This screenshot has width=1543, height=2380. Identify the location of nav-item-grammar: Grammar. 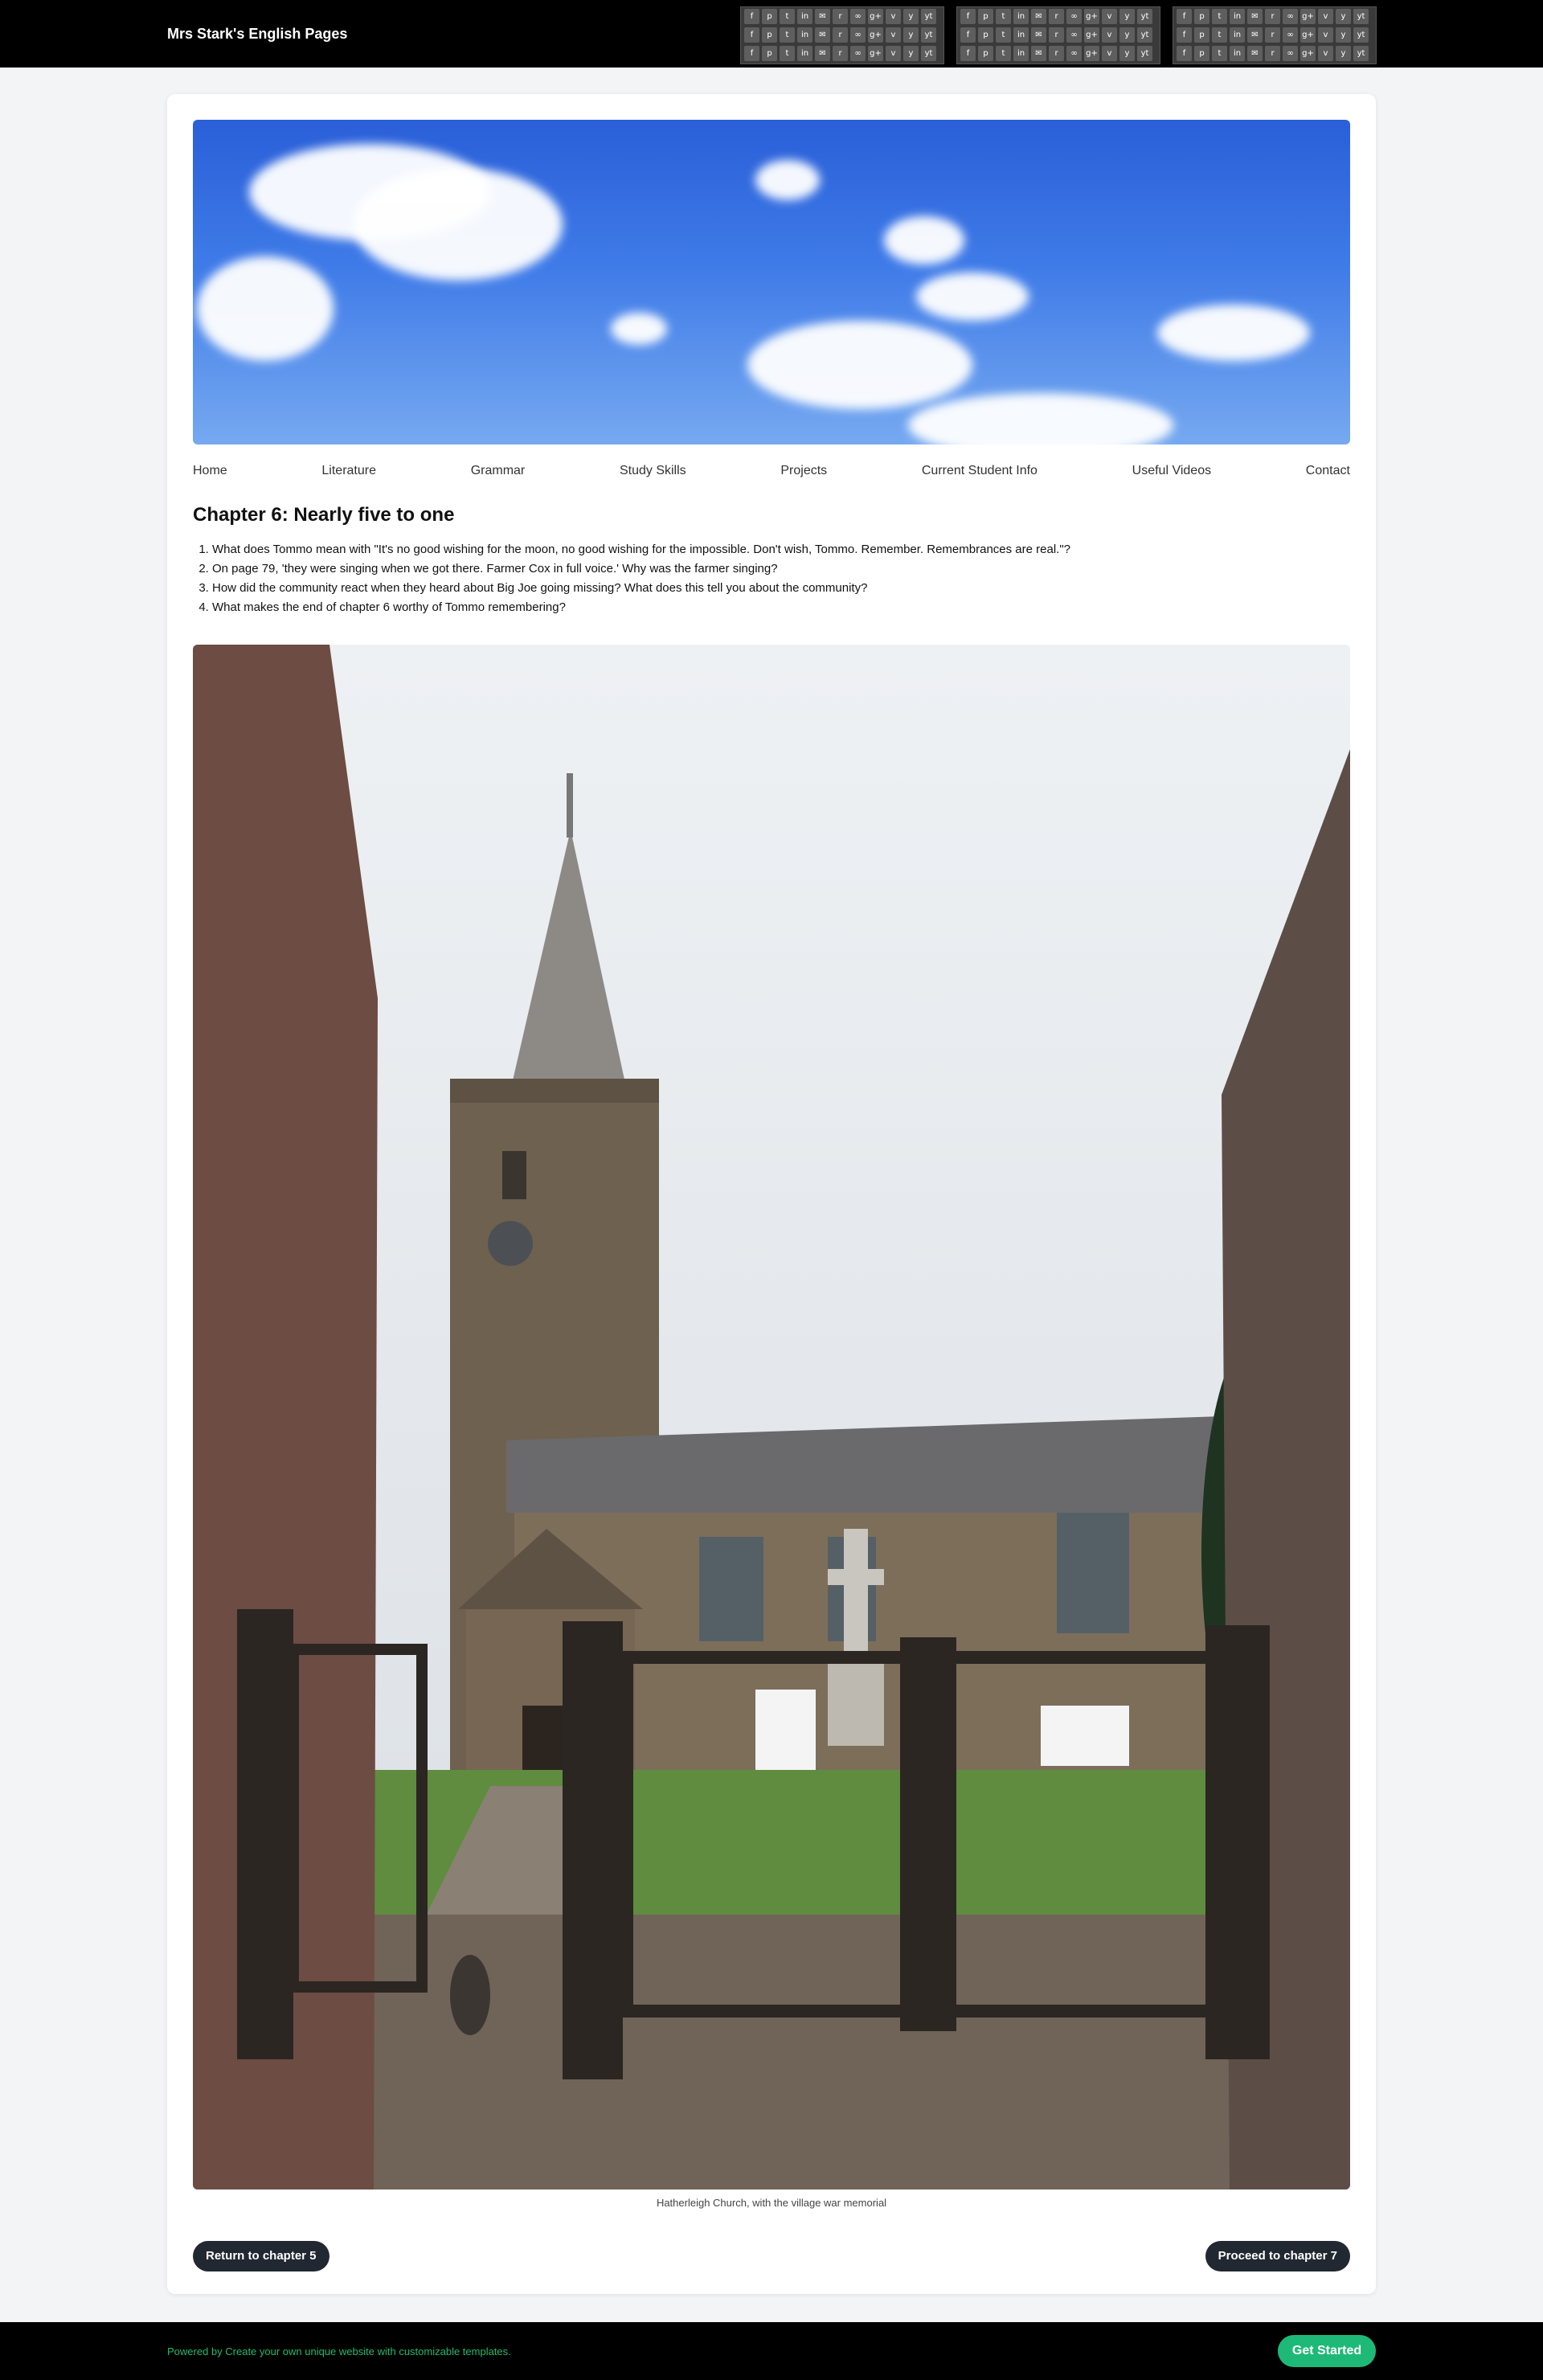
(498, 471).